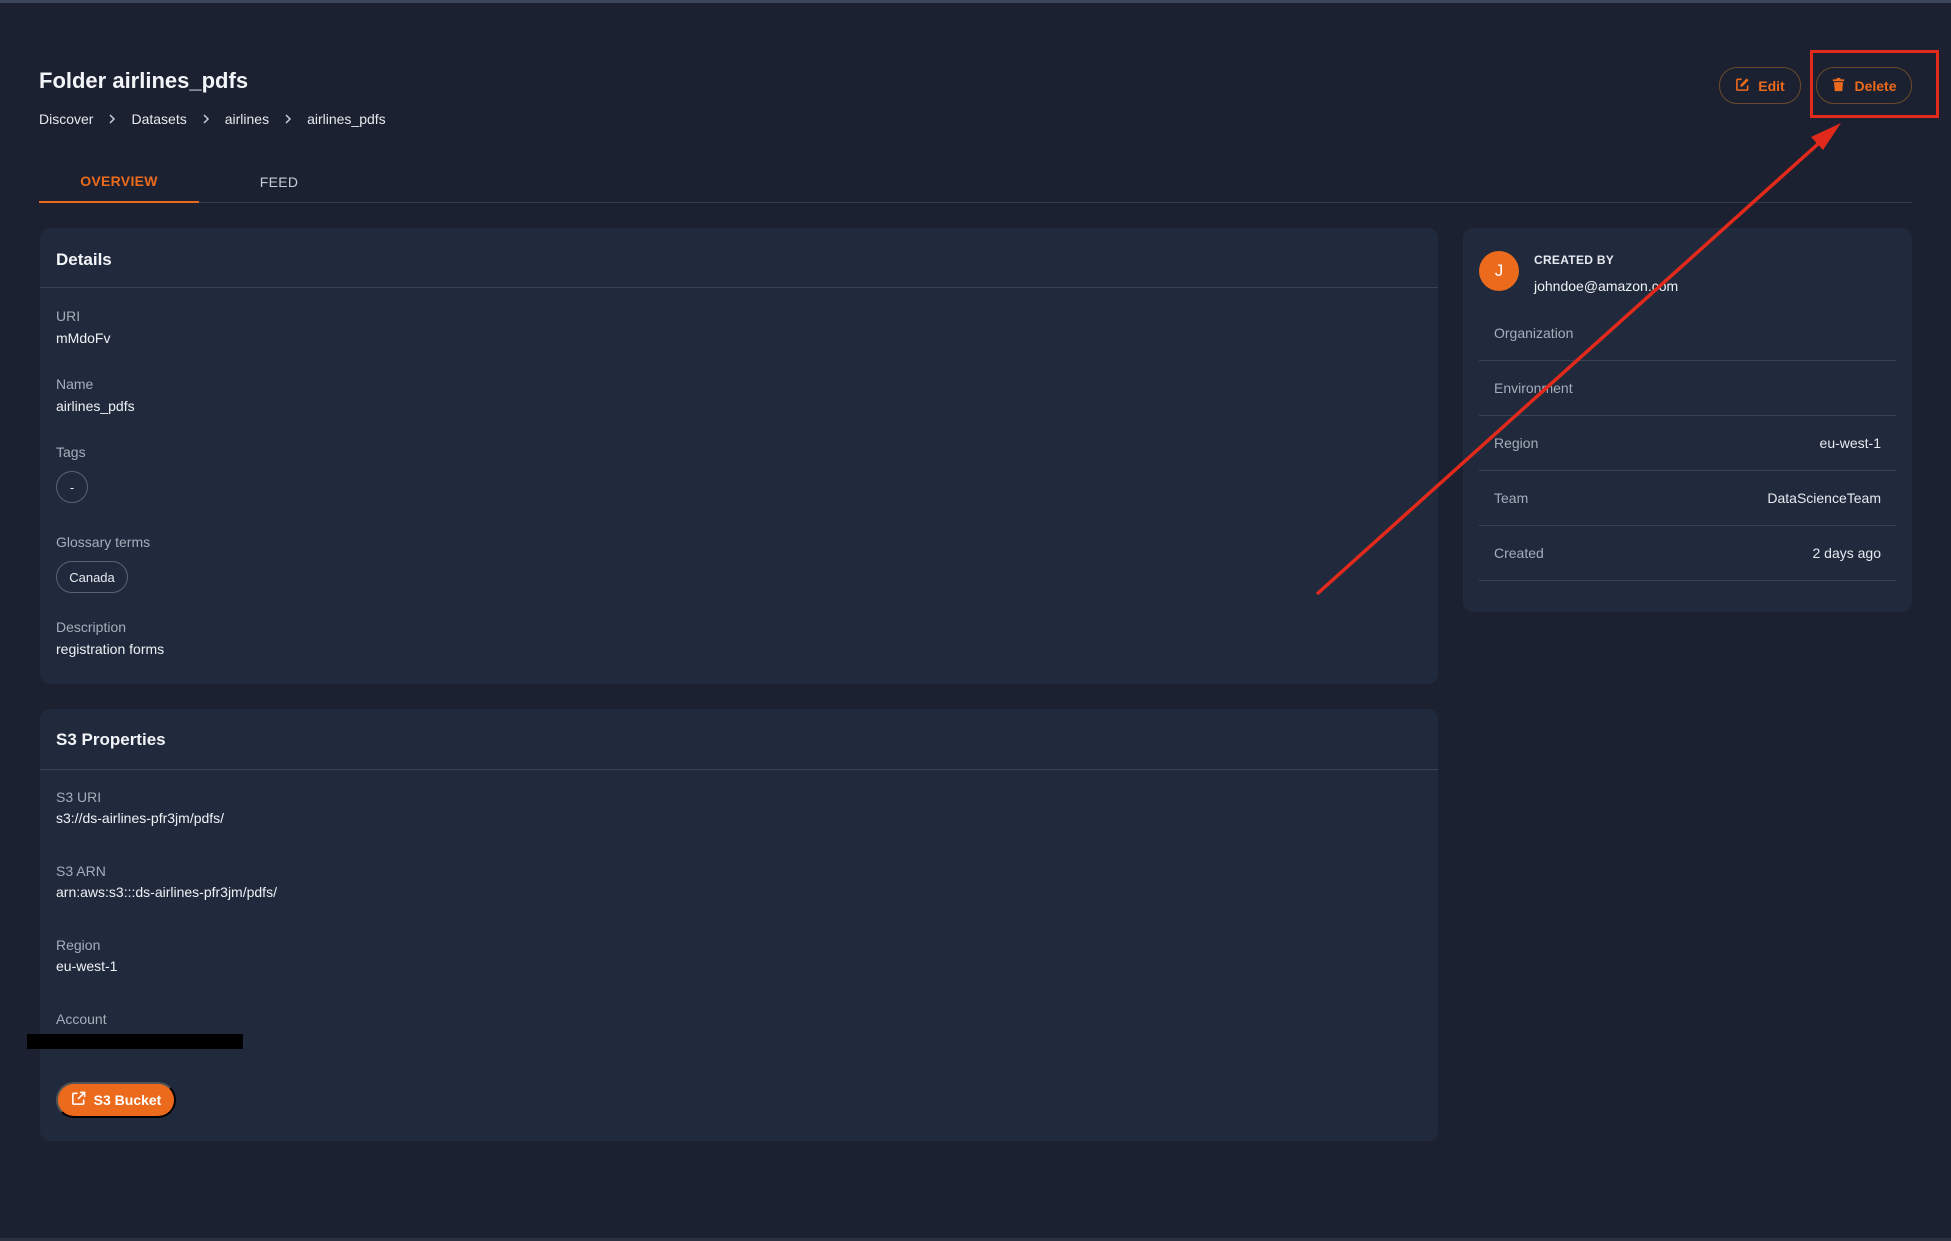  What do you see at coordinates (79, 797) in the screenshot?
I see `s3-uri-label: S3 URI` at bounding box center [79, 797].